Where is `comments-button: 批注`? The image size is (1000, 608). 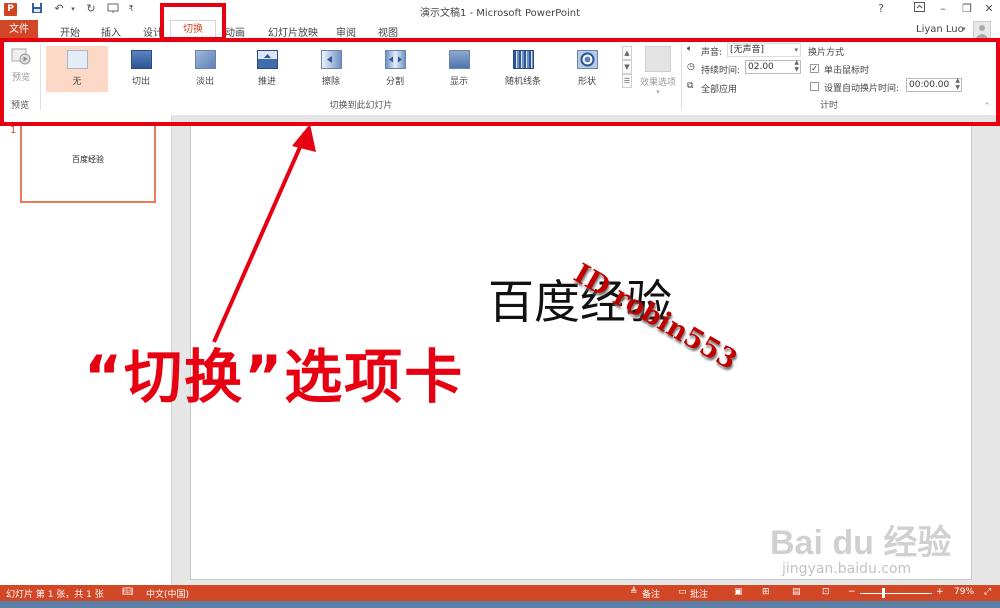 comments-button: 批注 is located at coordinates (699, 593).